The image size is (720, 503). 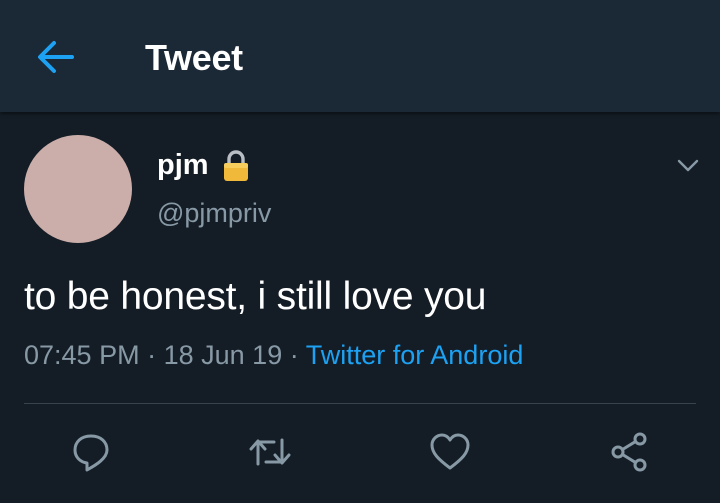 I want to click on reply-button, so click(x=91, y=452).